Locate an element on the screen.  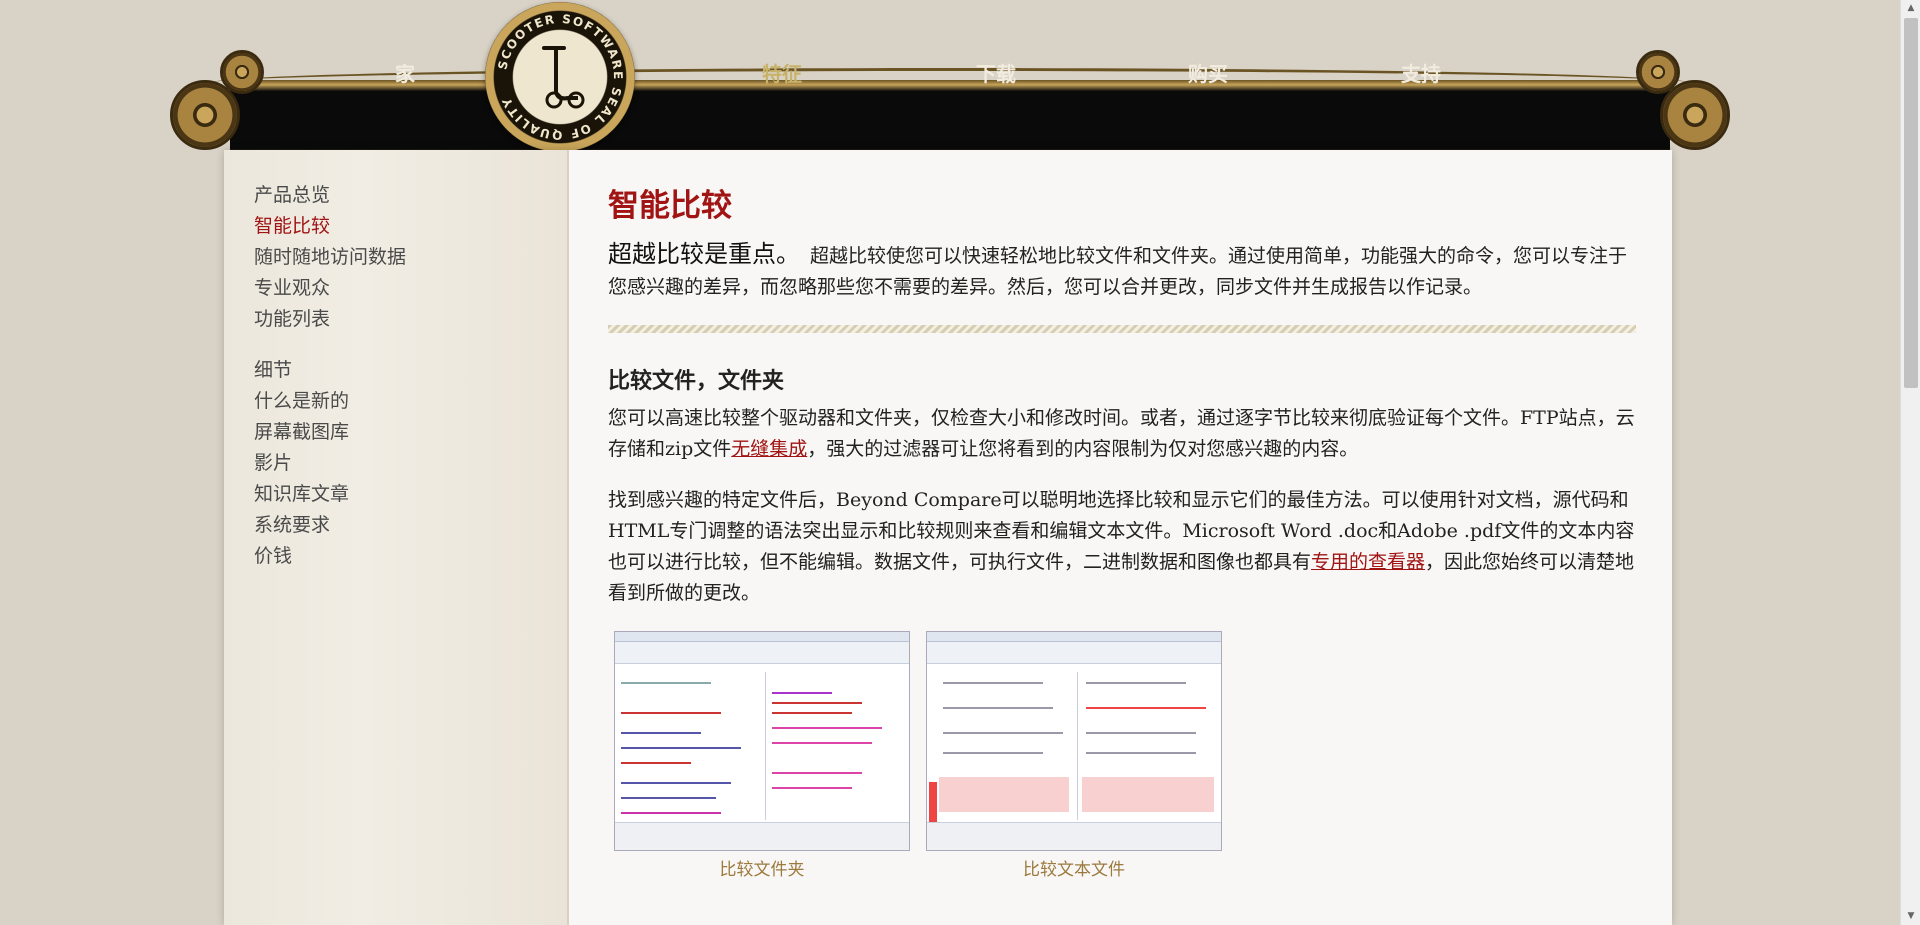
sidebar-item-videos: 影片 is located at coordinates (395, 463).